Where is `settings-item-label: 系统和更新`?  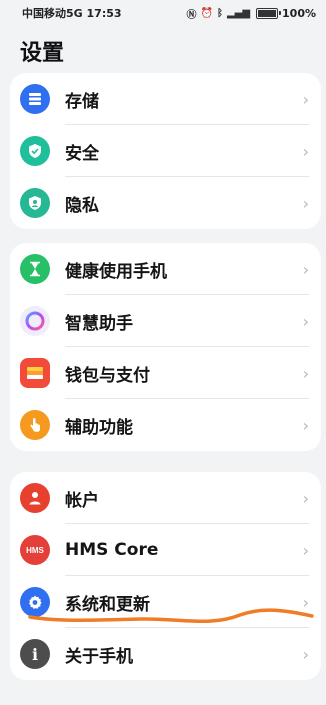
settings-item-label: 系统和更新 is located at coordinates (107, 604).